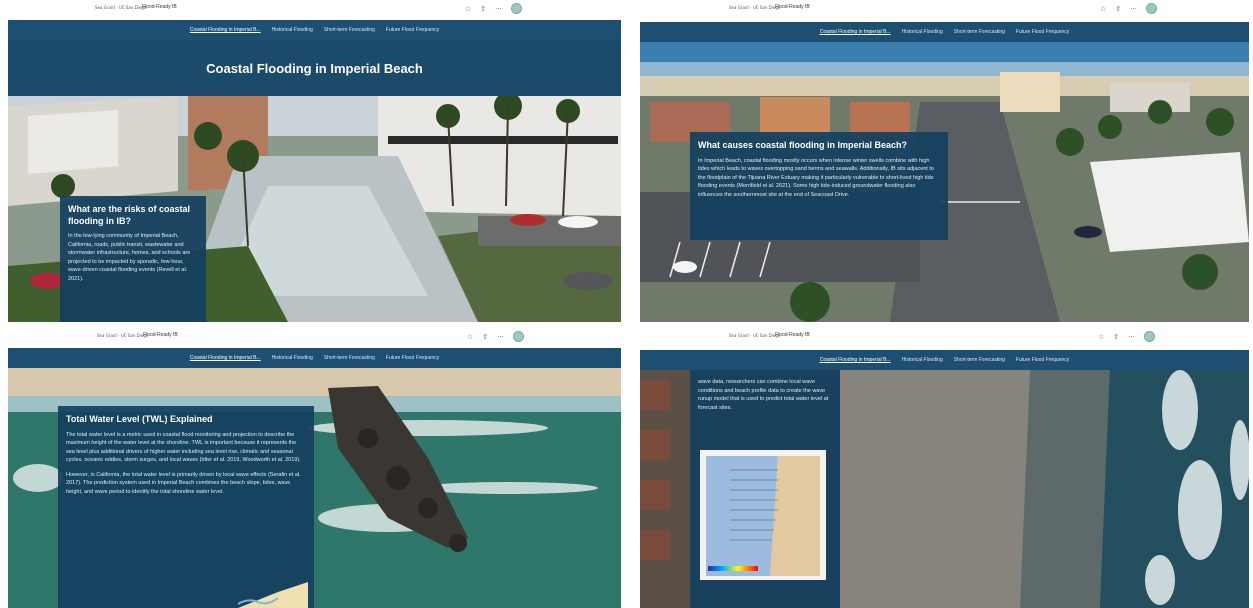 This screenshot has width=1253, height=608. I want to click on wave-runup-chart, so click(763, 515).